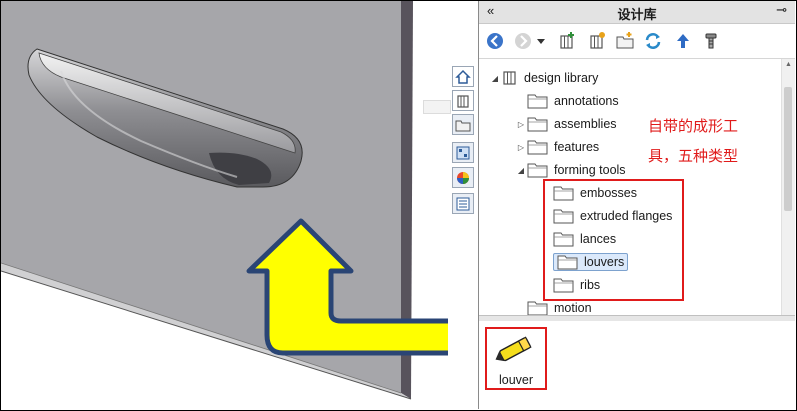 The height and width of the screenshot is (411, 797). I want to click on tab-custom-properties, so click(463, 203).